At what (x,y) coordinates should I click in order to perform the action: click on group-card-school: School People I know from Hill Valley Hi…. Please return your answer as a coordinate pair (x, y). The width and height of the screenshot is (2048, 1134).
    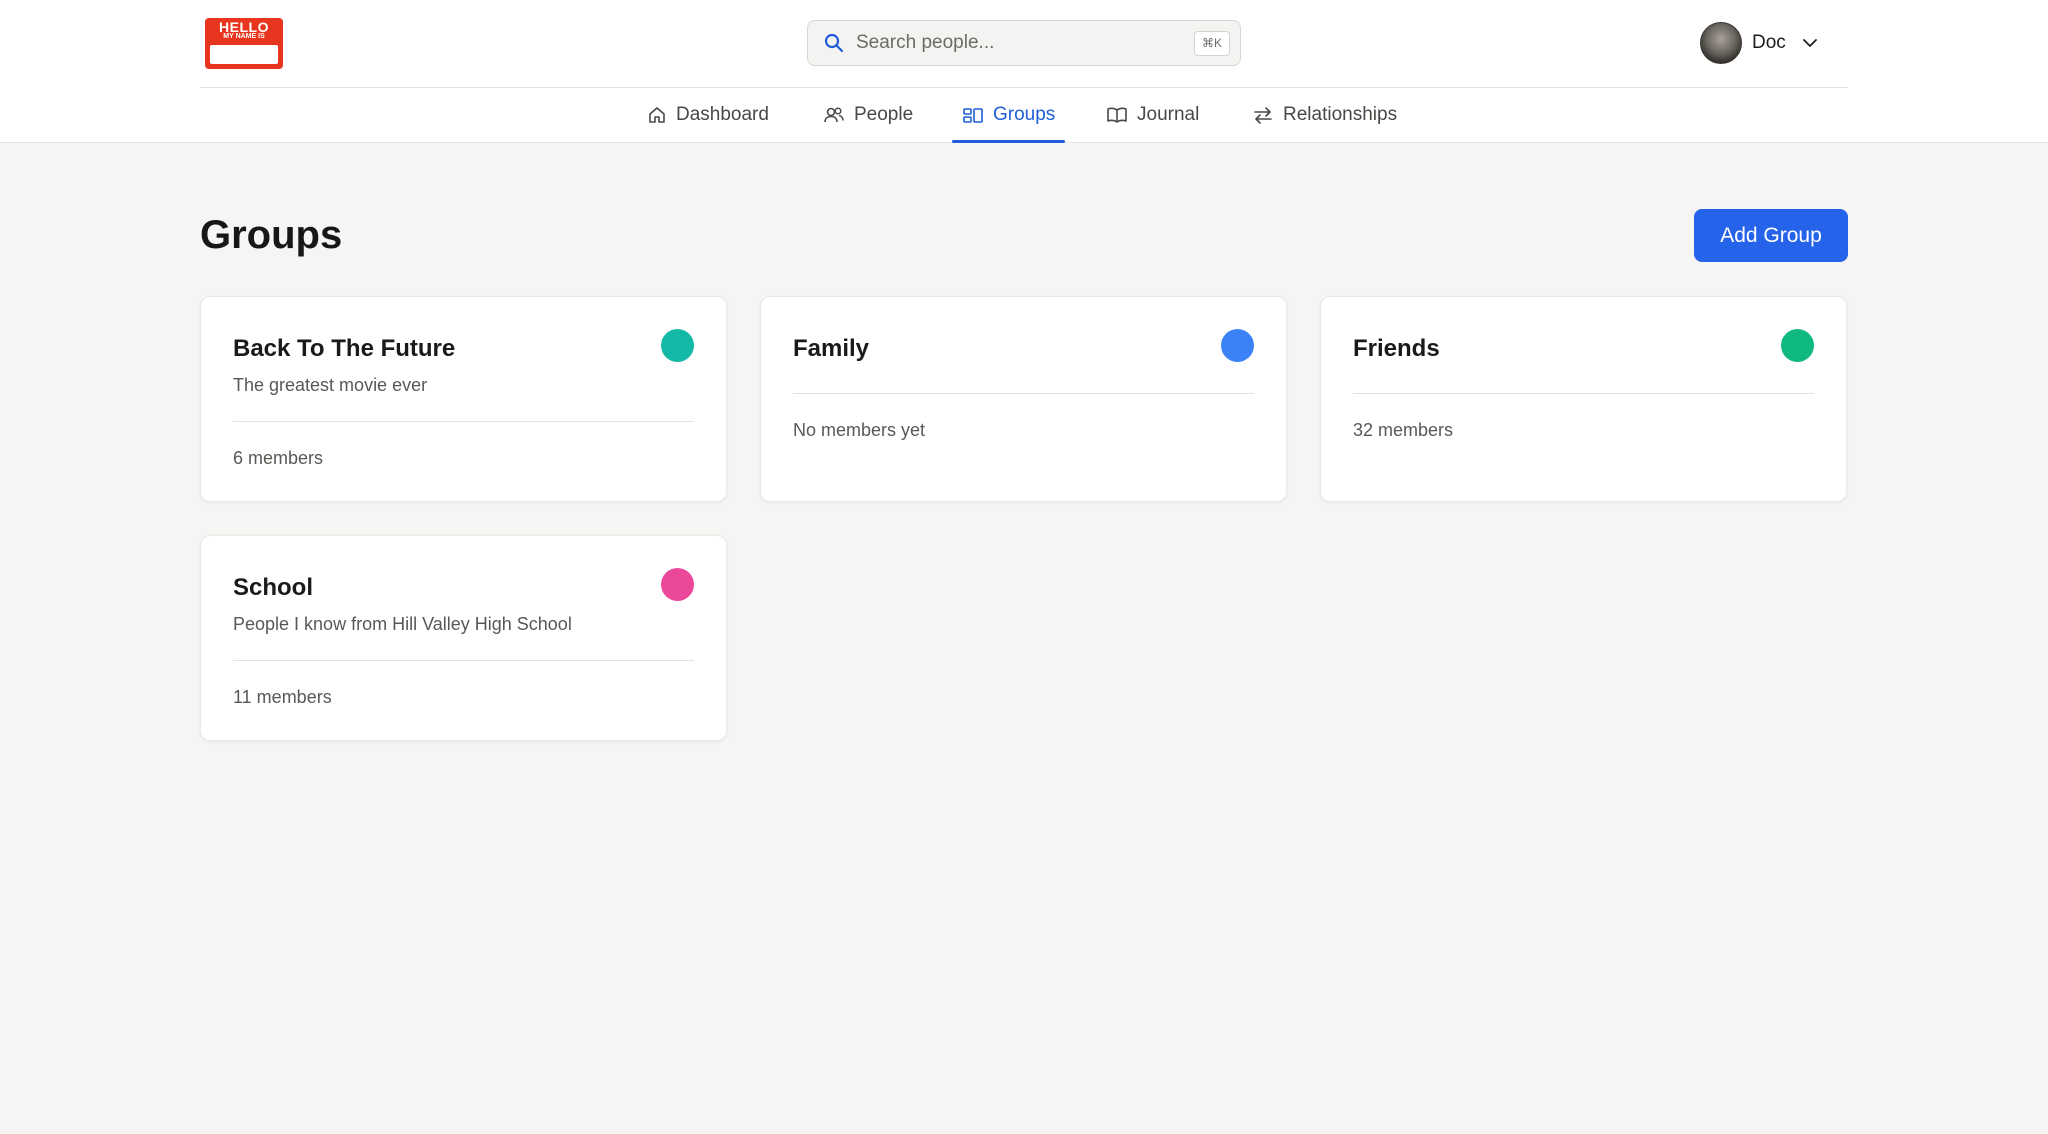
    Looking at the image, I should click on (463, 638).